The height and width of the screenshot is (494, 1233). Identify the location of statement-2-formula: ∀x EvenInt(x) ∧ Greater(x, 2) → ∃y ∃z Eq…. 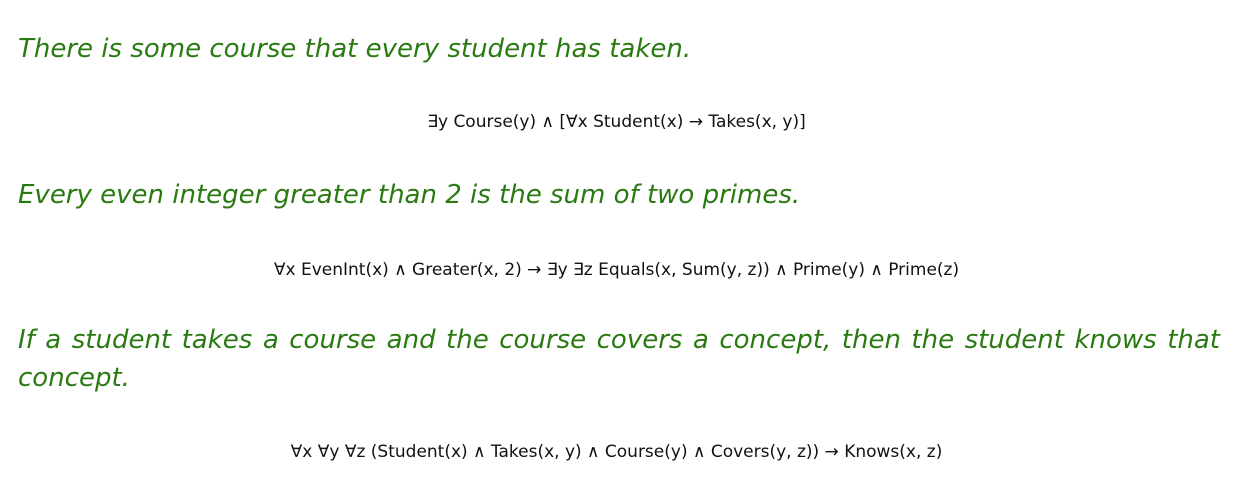
(616, 270).